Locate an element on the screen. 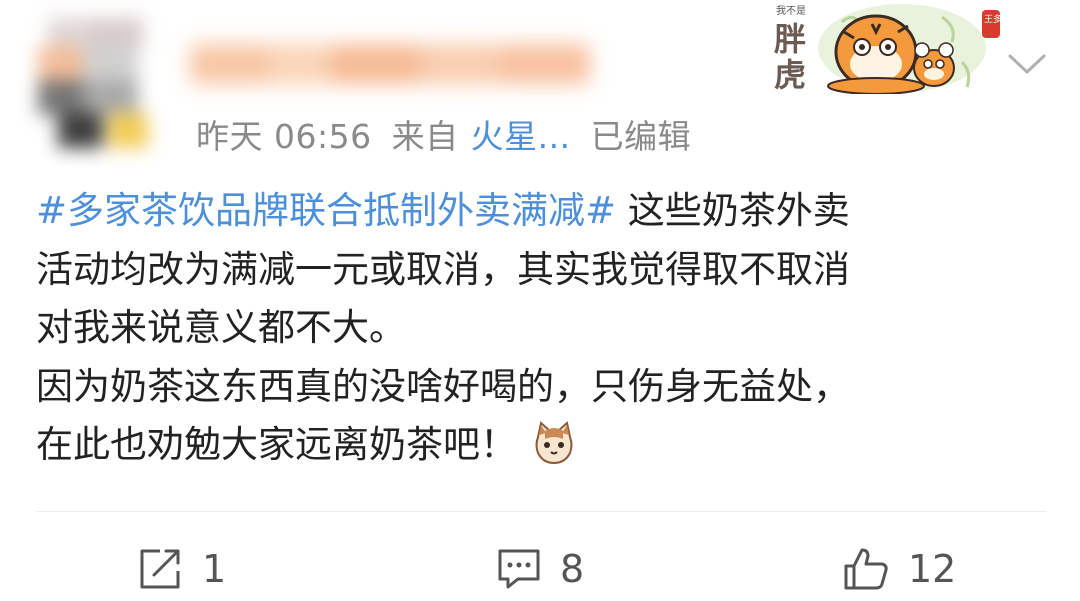 The height and width of the screenshot is (601, 1080). content-line-1: #多家茶饮品牌联合抵制外卖满减# 这些奶茶外卖 is located at coordinates (541, 211).